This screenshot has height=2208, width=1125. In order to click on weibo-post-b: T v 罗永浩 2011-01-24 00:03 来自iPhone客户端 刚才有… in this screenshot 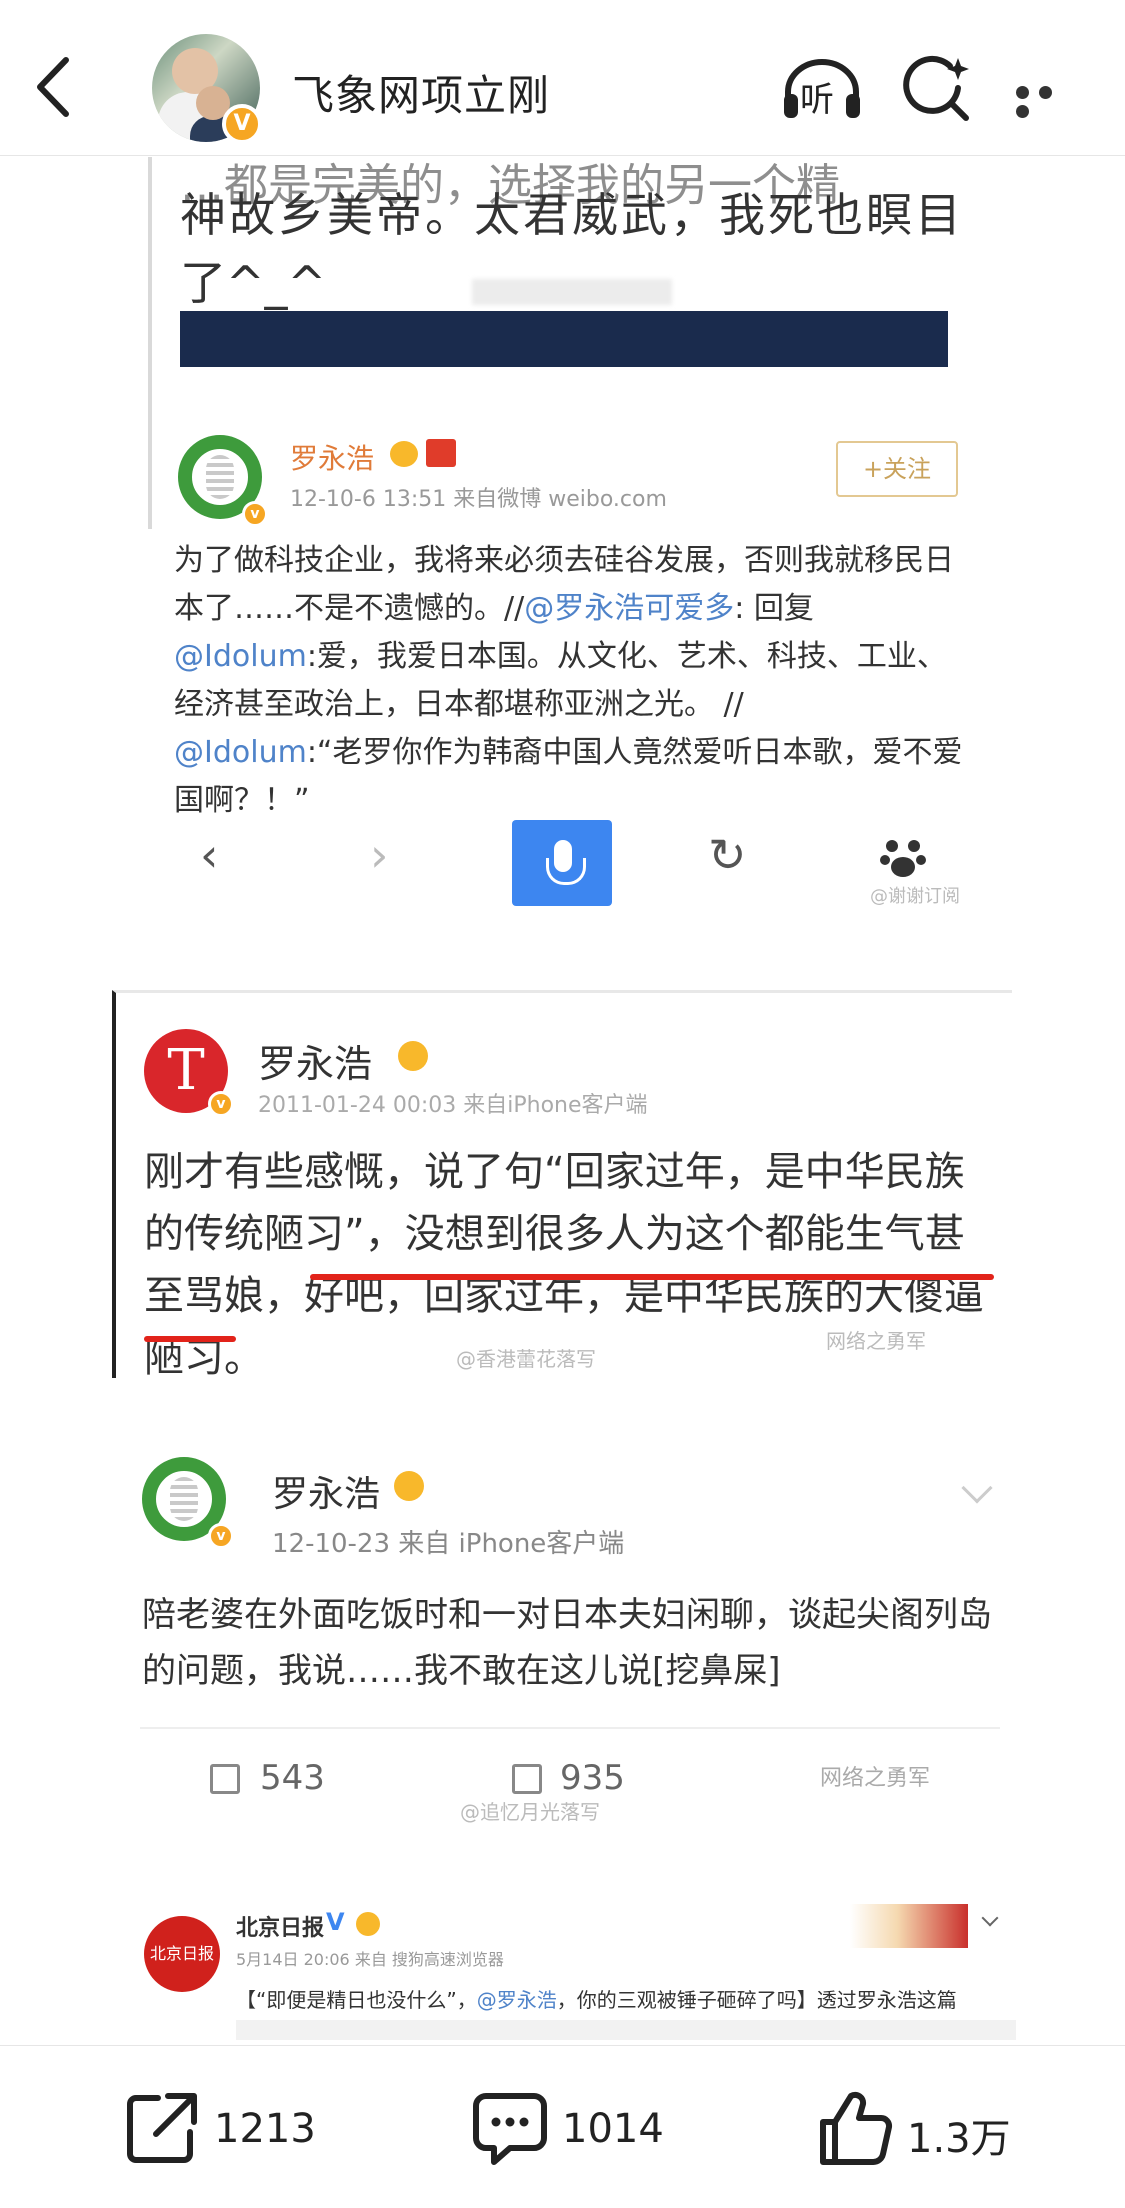, I will do `click(562, 1185)`.